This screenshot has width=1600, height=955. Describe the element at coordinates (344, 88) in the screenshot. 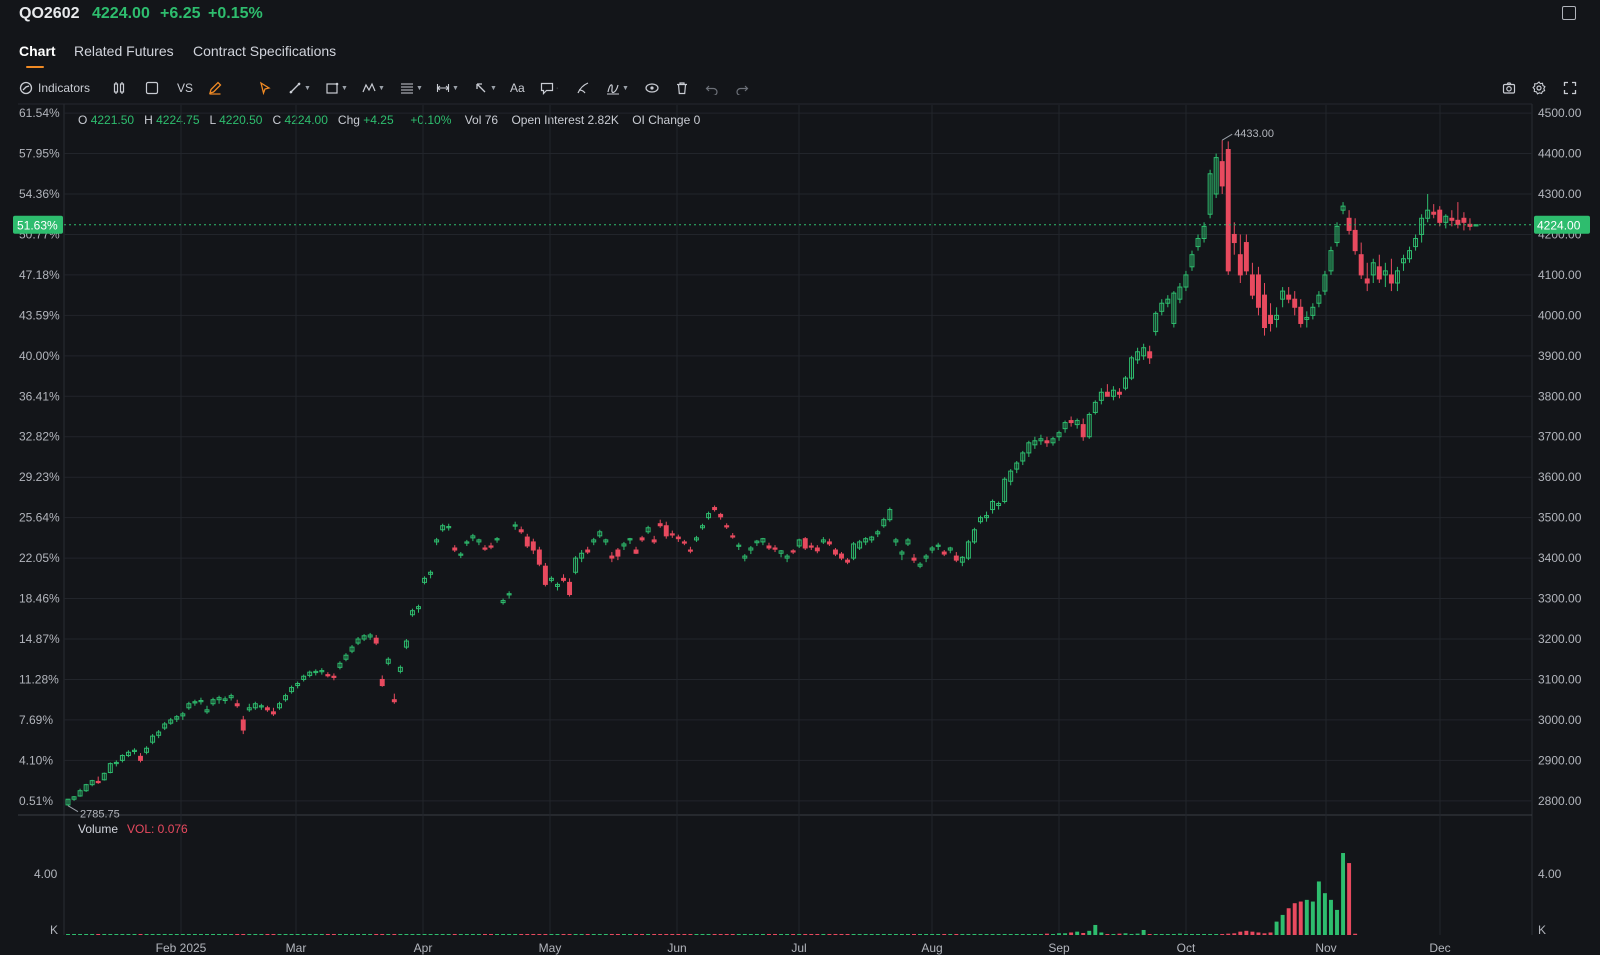

I see `shape-dropdown-icon: ▼` at that location.